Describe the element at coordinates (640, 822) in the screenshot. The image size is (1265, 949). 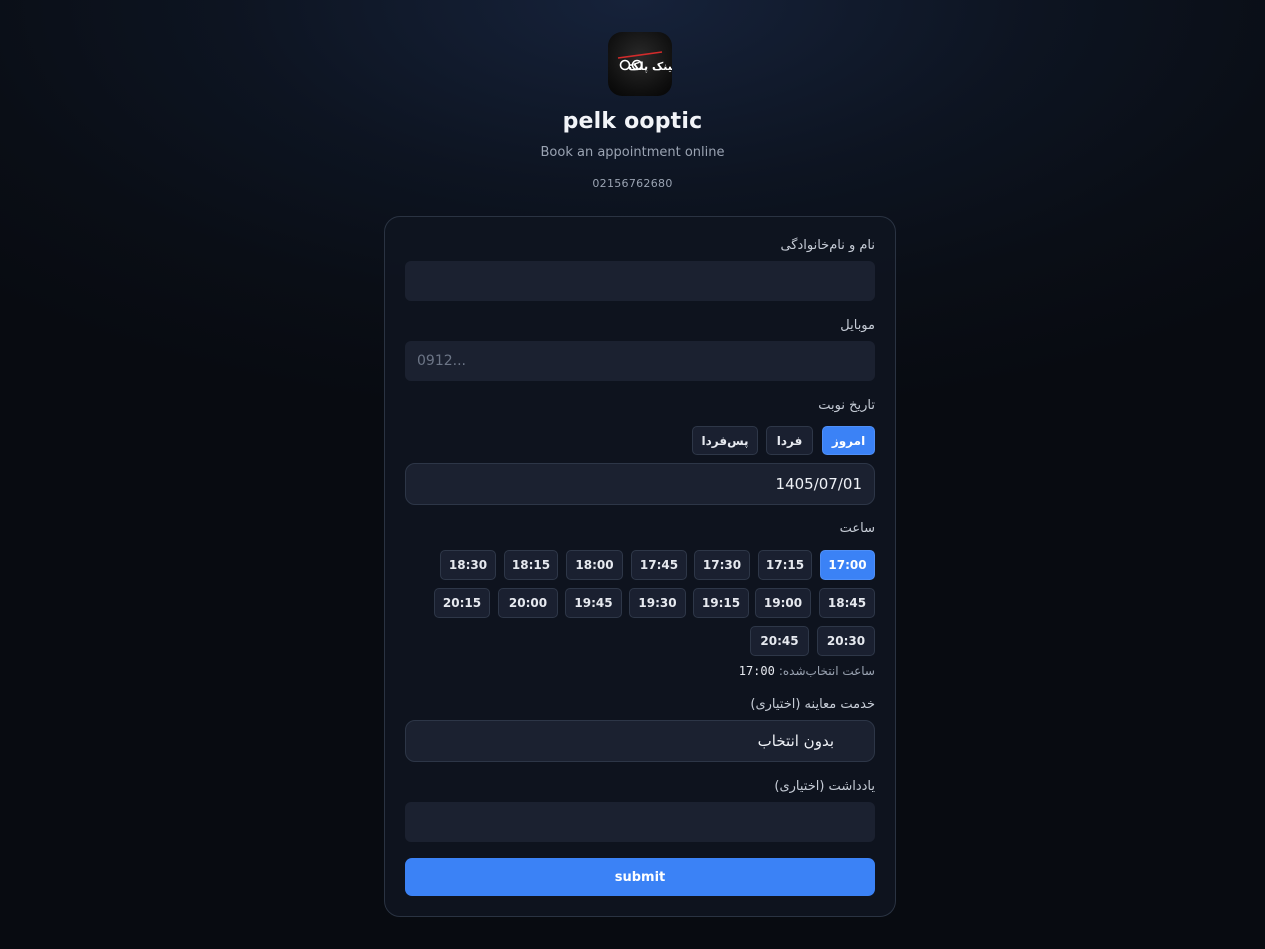
I see `note-input` at that location.